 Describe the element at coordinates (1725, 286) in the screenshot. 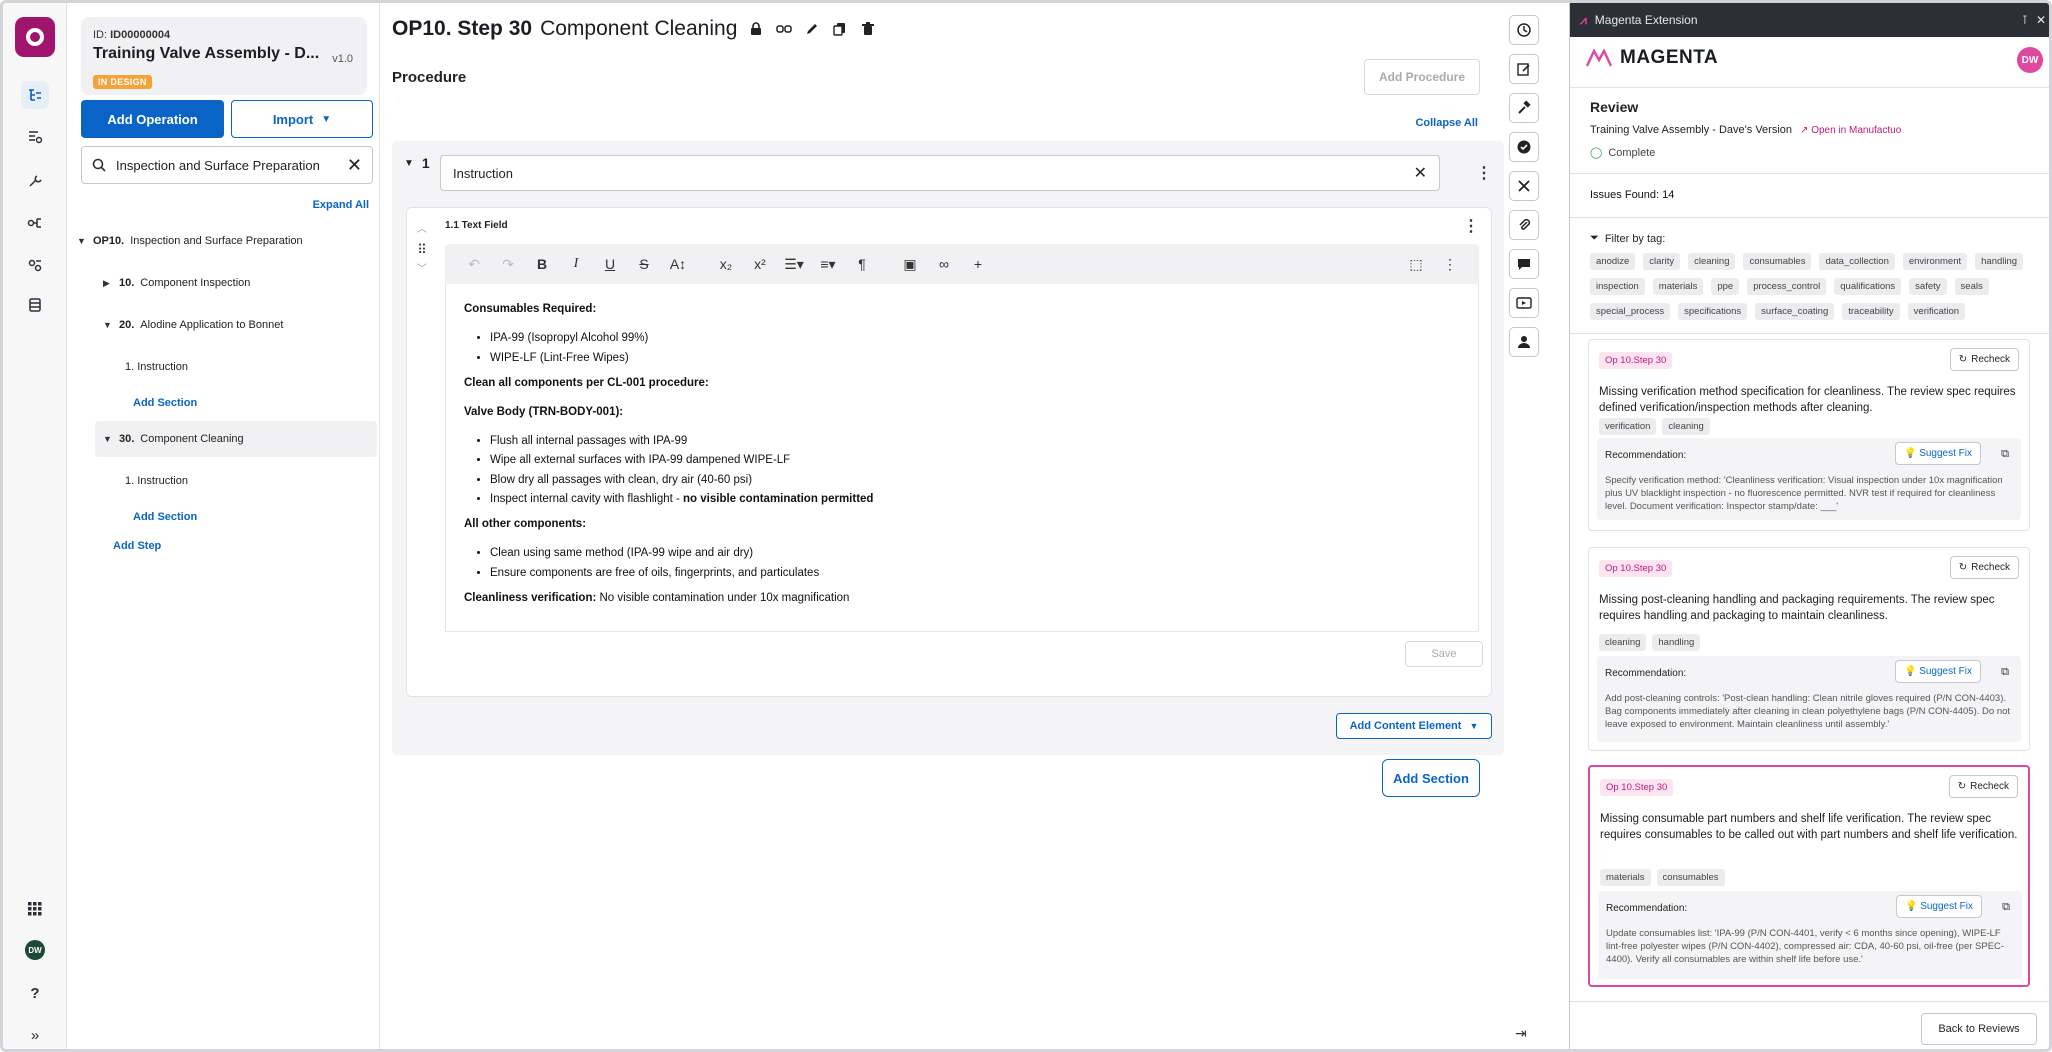

I see `filter-tag: ppe` at that location.